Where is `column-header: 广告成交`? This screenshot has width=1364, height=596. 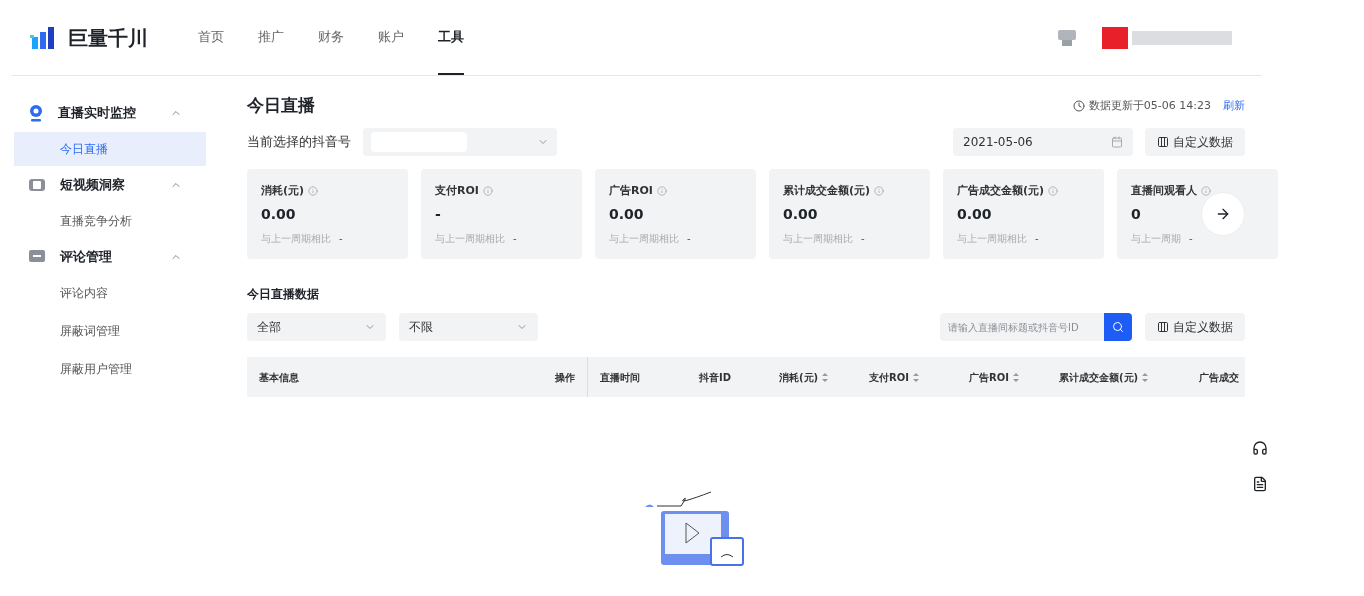
column-header: 广告成交 is located at coordinates (1219, 377).